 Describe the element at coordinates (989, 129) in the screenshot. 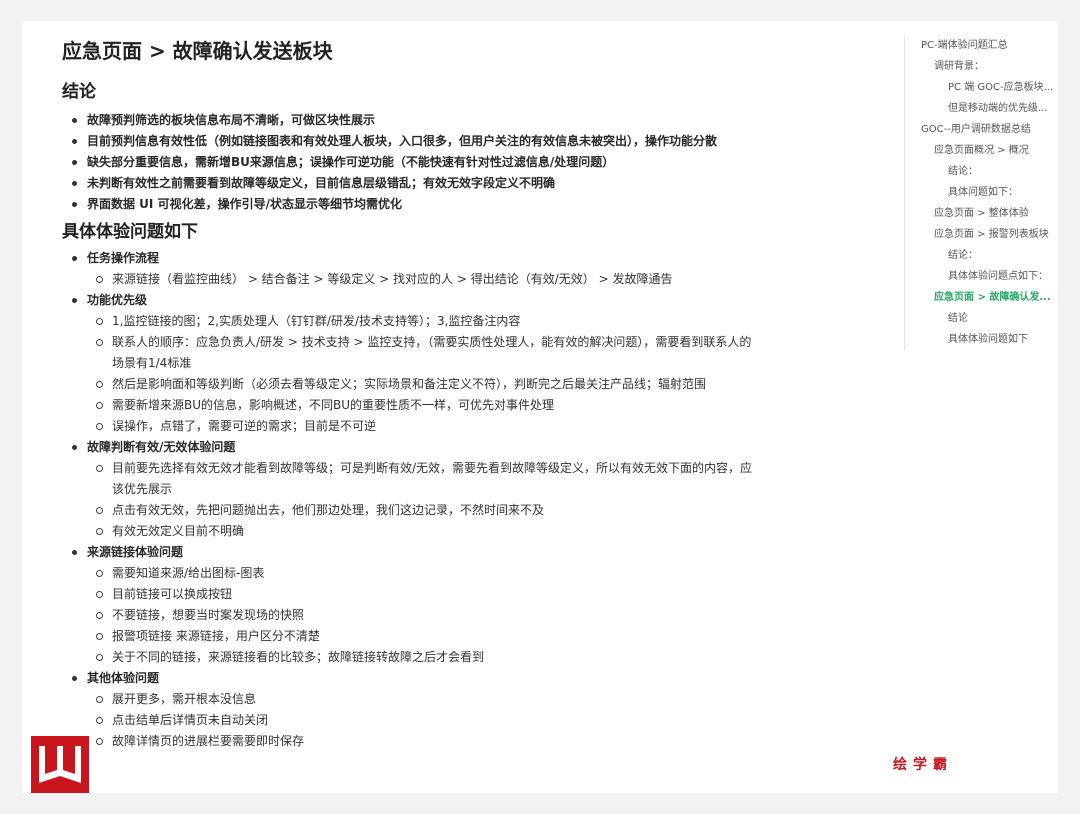

I see `toc-item: GOC--用户调研数据总结` at that location.